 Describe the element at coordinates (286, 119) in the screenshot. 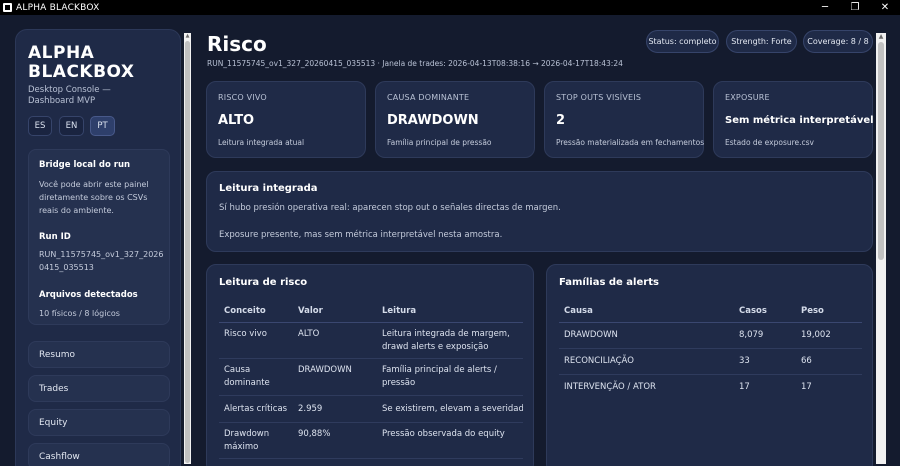

I see `stat-card-risco-vivo: RISCO VIVO ALTO Leitura integrada atual` at that location.